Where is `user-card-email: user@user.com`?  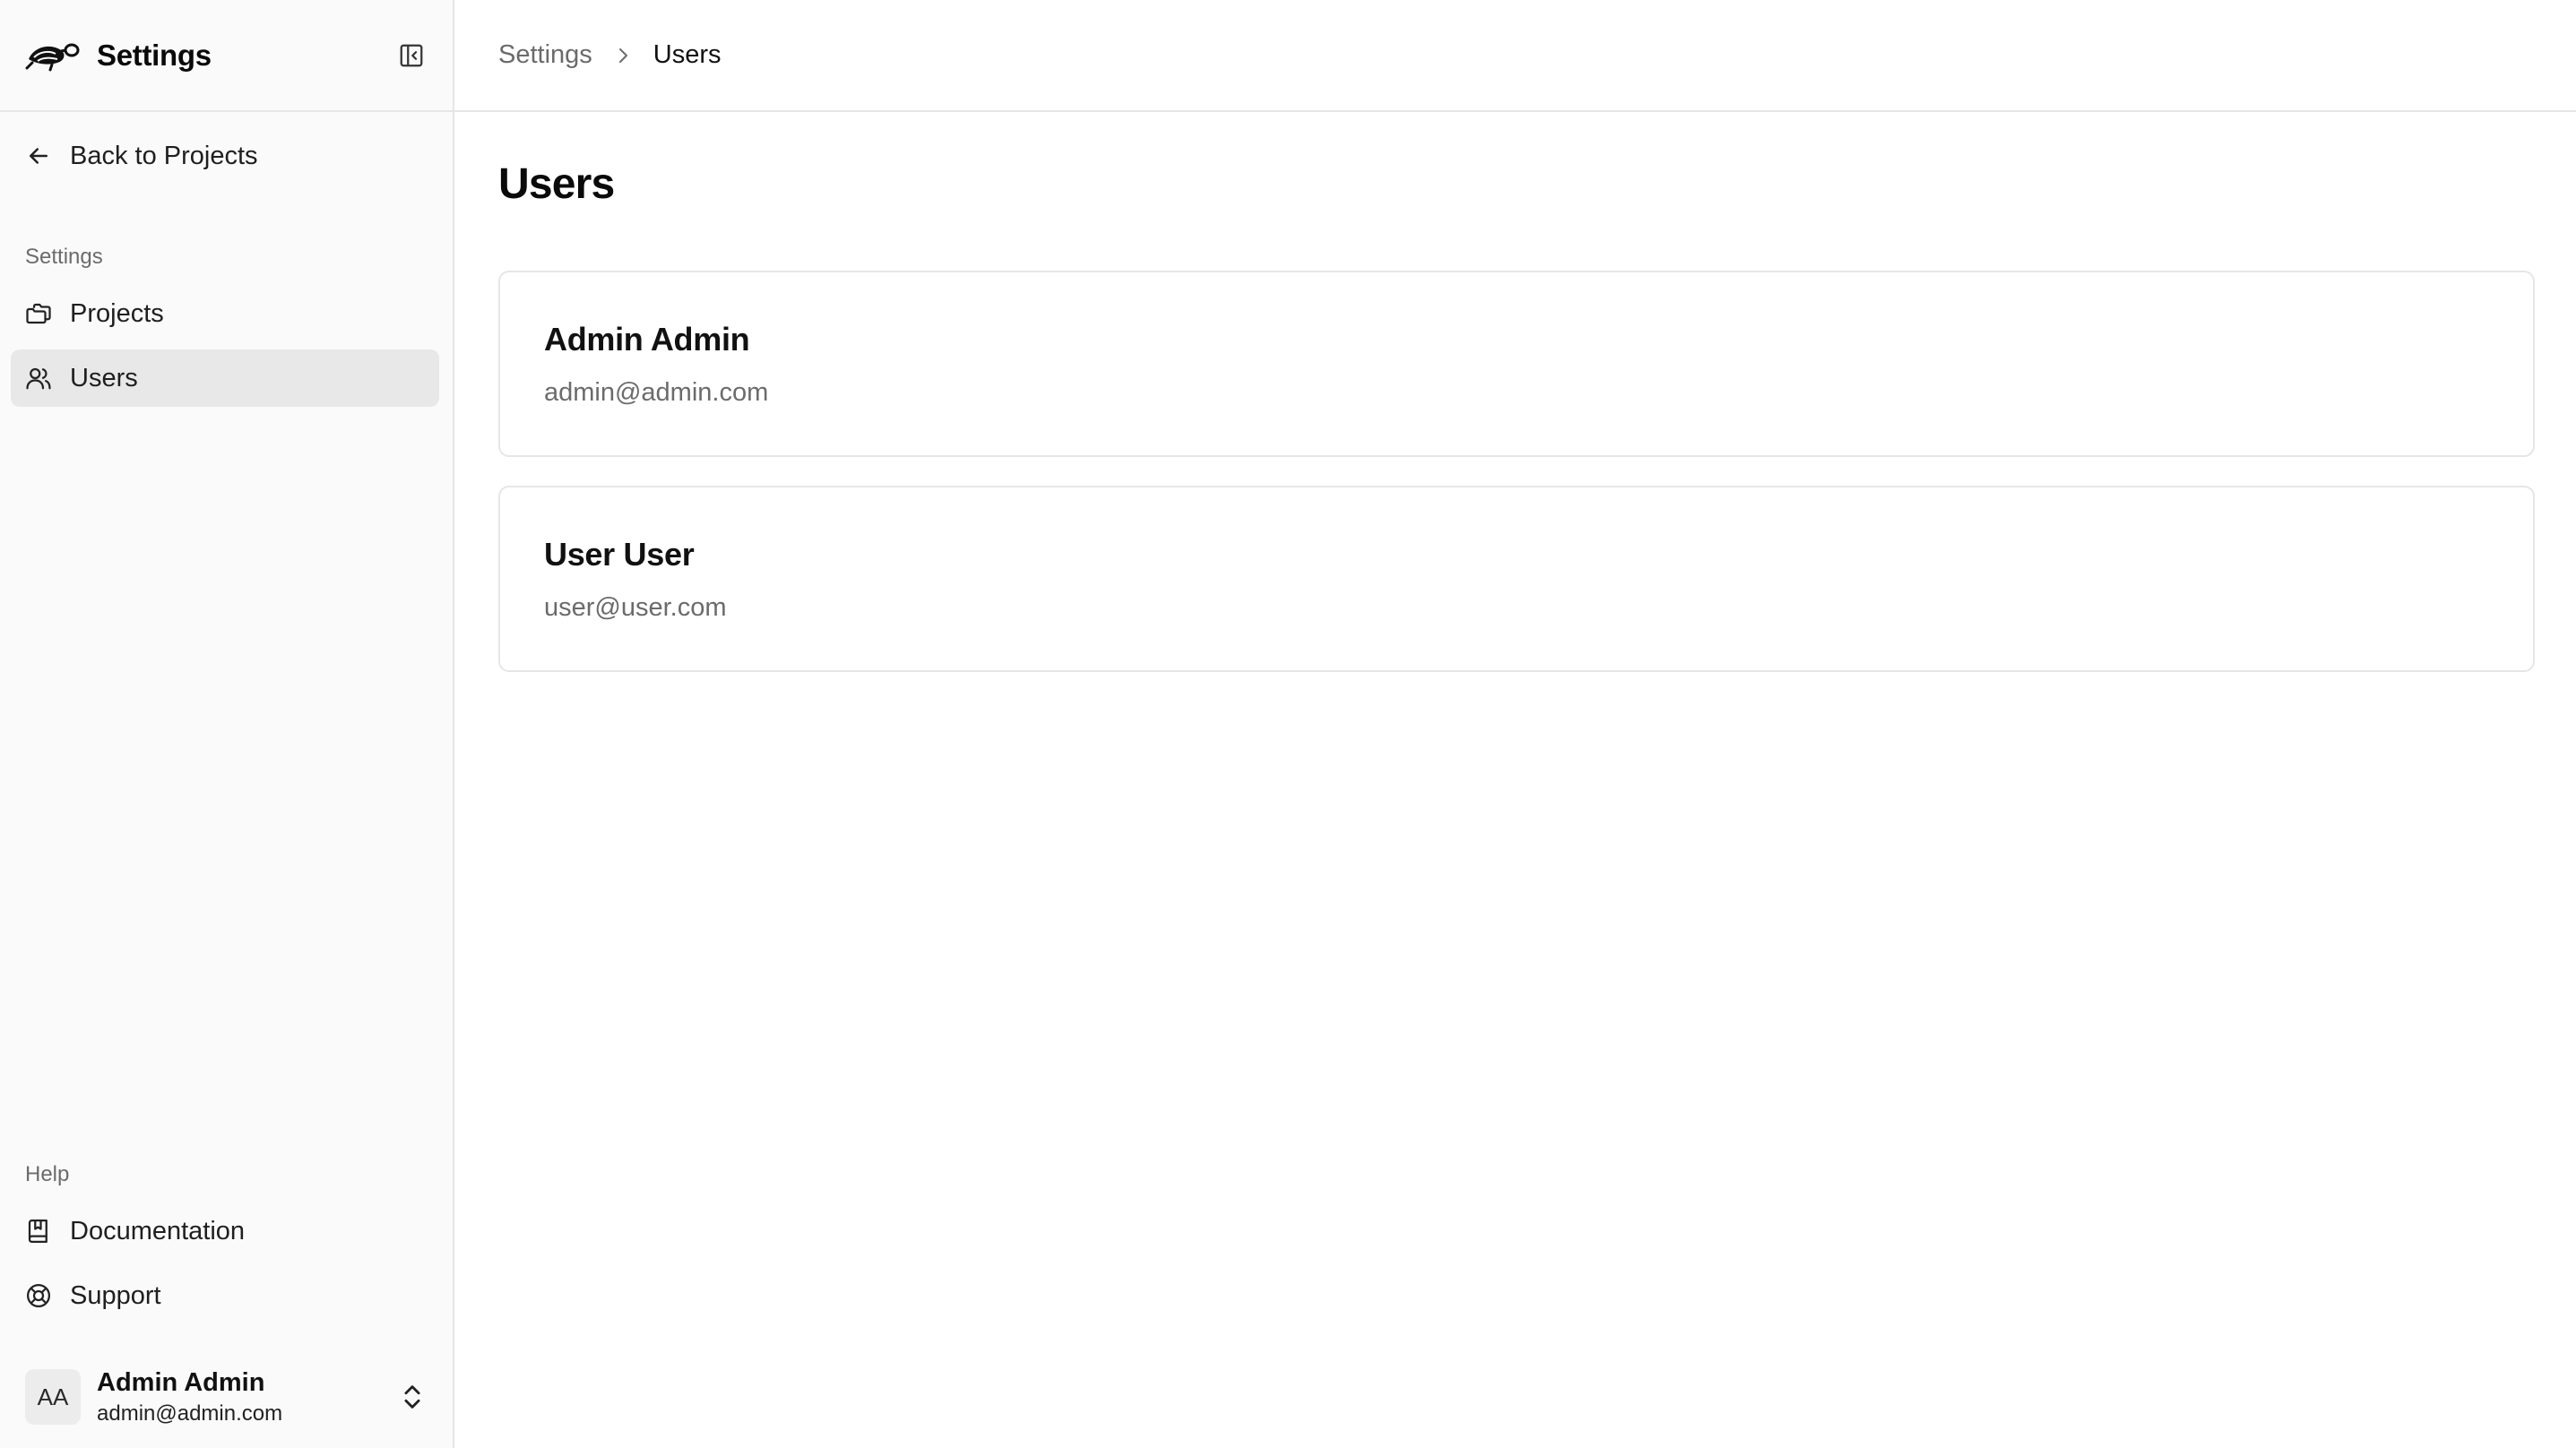 user-card-email: user@user.com is located at coordinates (635, 607).